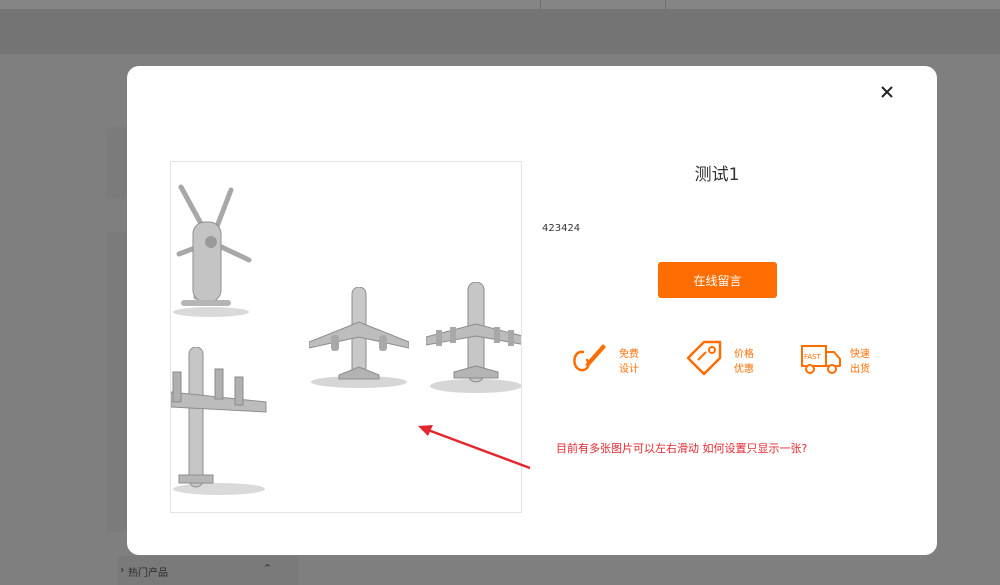 The image size is (1000, 585). What do you see at coordinates (860, 354) in the screenshot?
I see `feature-fast-shipping-line1: 快速` at bounding box center [860, 354].